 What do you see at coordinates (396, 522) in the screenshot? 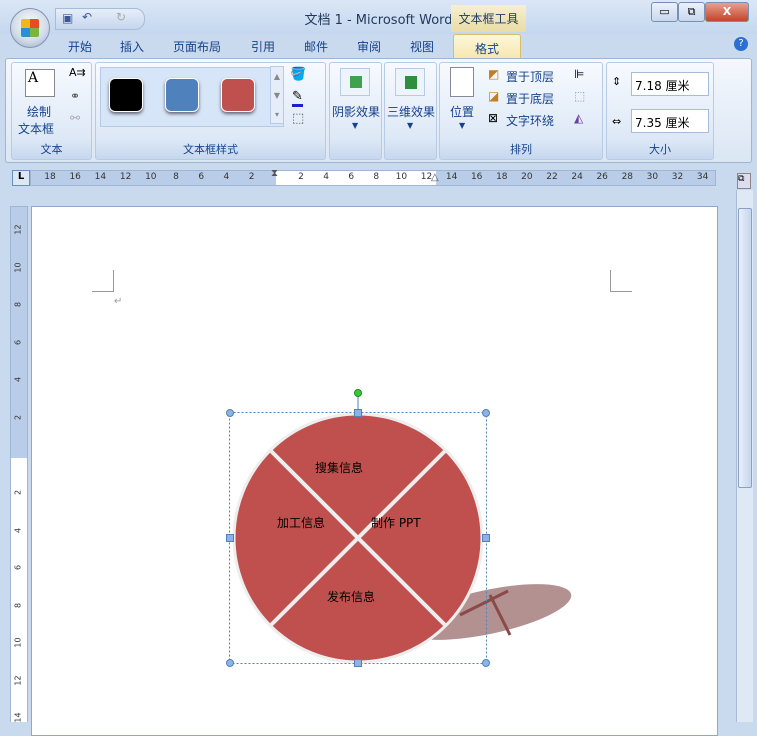
I see `segment-right: 制作 PPT` at bounding box center [396, 522].